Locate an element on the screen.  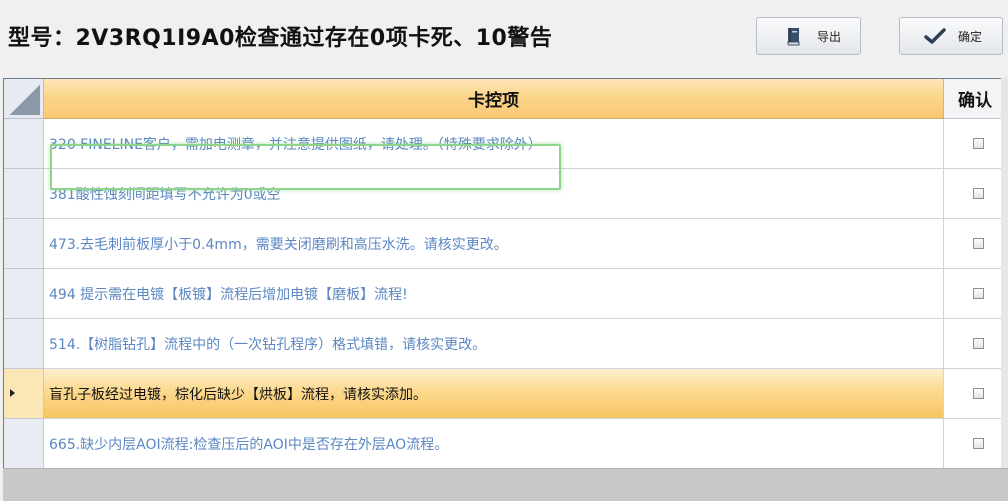
table-row: 473.去毛刺前板厚小于0.4mm，需要关闭磨刷和高压水洗。请核实更改。 is located at coordinates (506, 244).